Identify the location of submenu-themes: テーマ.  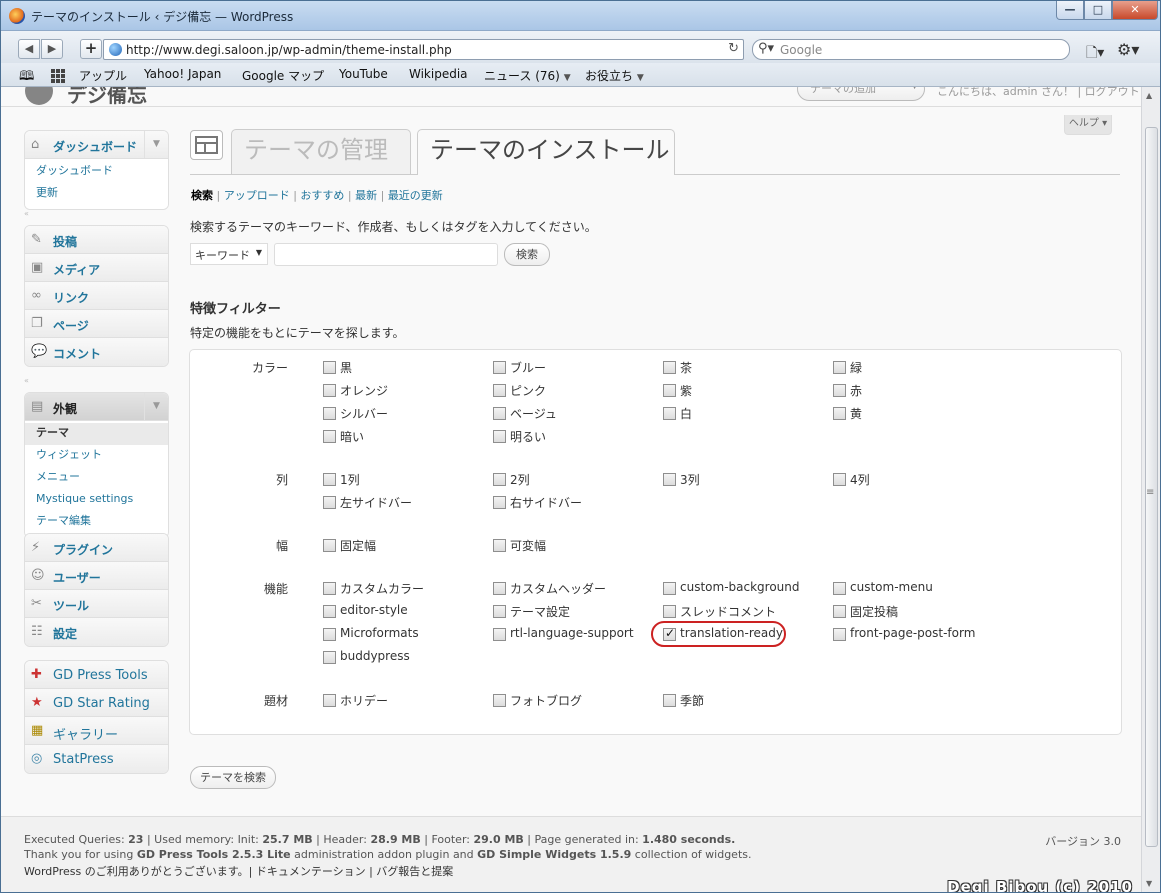
(96, 434).